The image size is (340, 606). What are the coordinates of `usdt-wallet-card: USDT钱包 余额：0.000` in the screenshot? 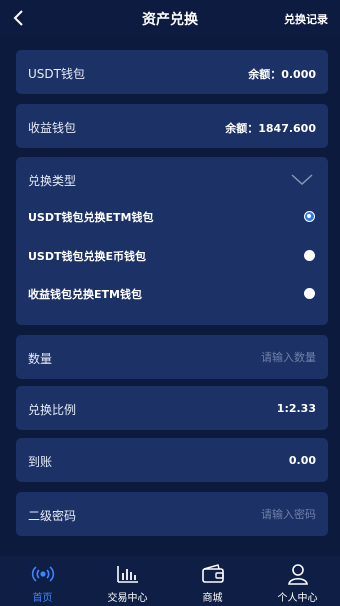 It's located at (172, 72).